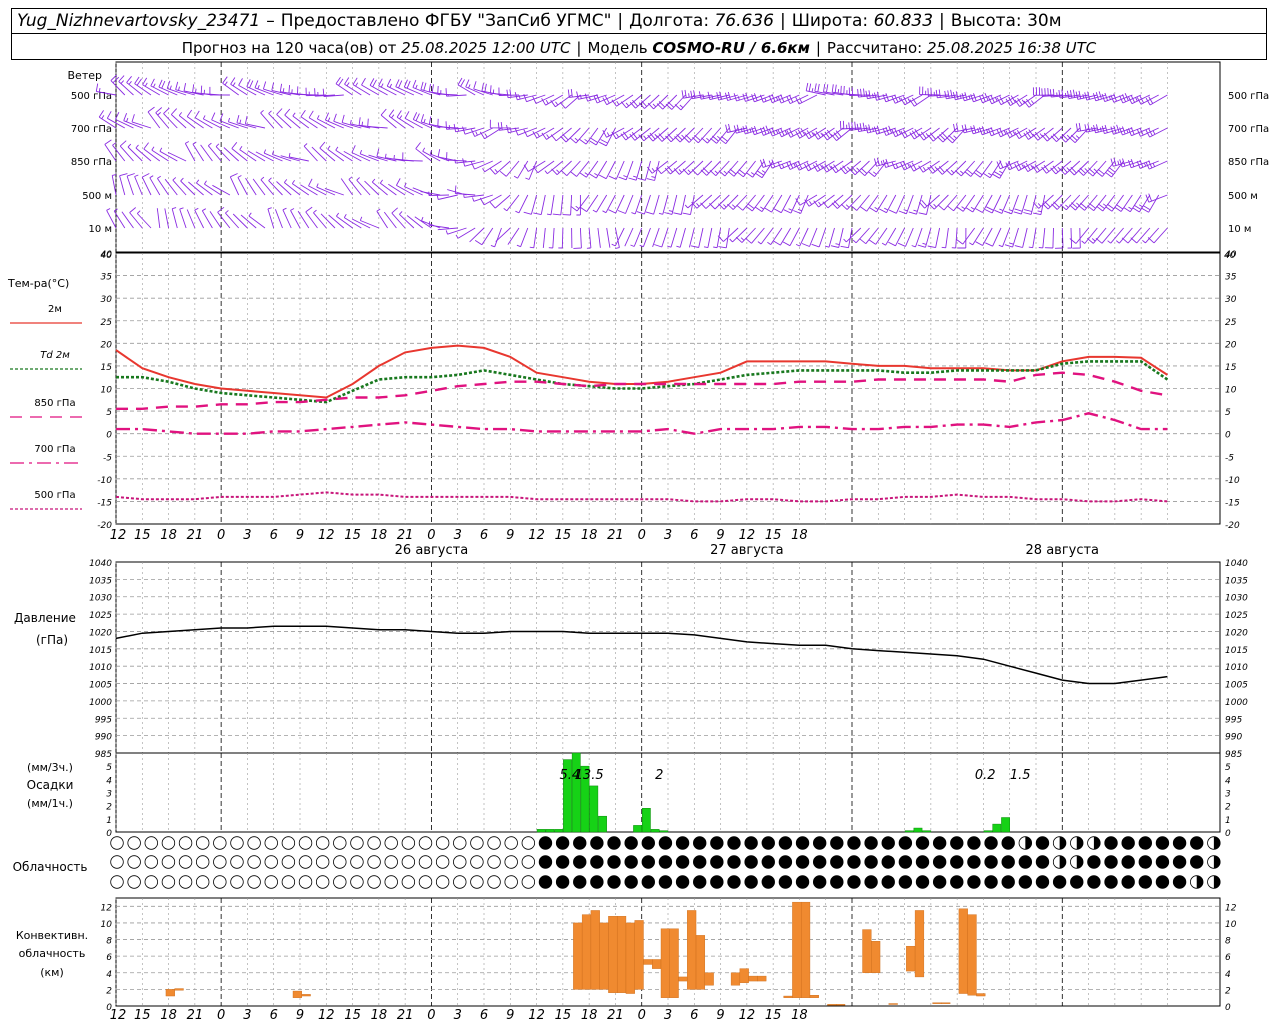 This screenshot has height=1024, width=1280. What do you see at coordinates (1228, 942) in the screenshot?
I see `convective-ytick-right: 8` at bounding box center [1228, 942].